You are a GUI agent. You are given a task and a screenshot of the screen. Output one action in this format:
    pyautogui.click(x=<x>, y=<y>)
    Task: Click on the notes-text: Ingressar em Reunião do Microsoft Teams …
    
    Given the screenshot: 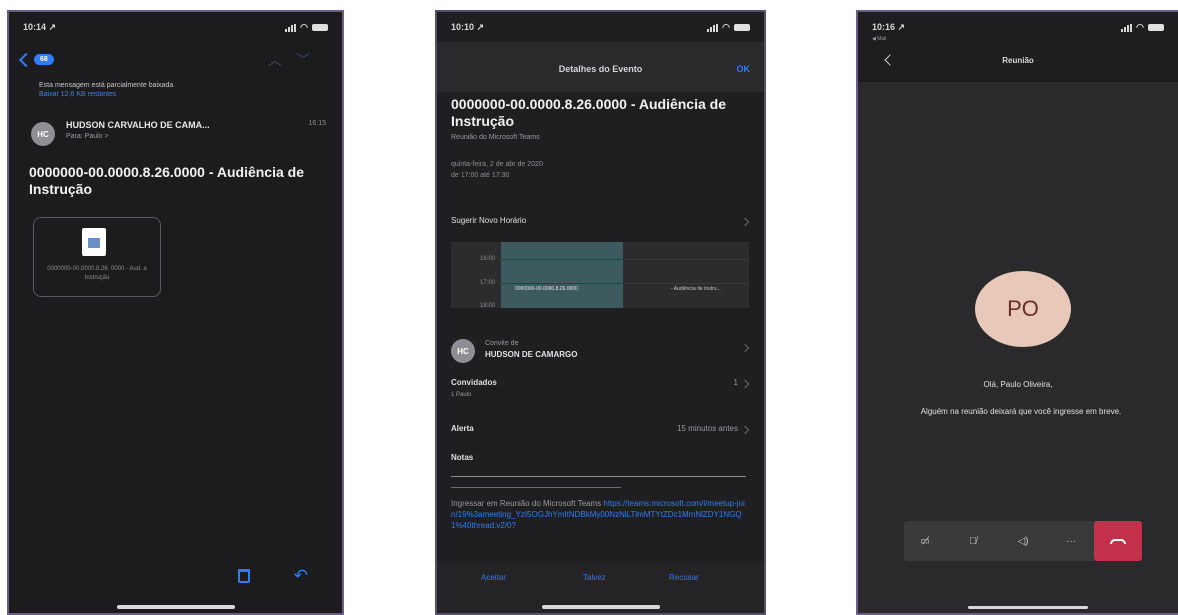 What is the action you would take?
    pyautogui.click(x=600, y=514)
    